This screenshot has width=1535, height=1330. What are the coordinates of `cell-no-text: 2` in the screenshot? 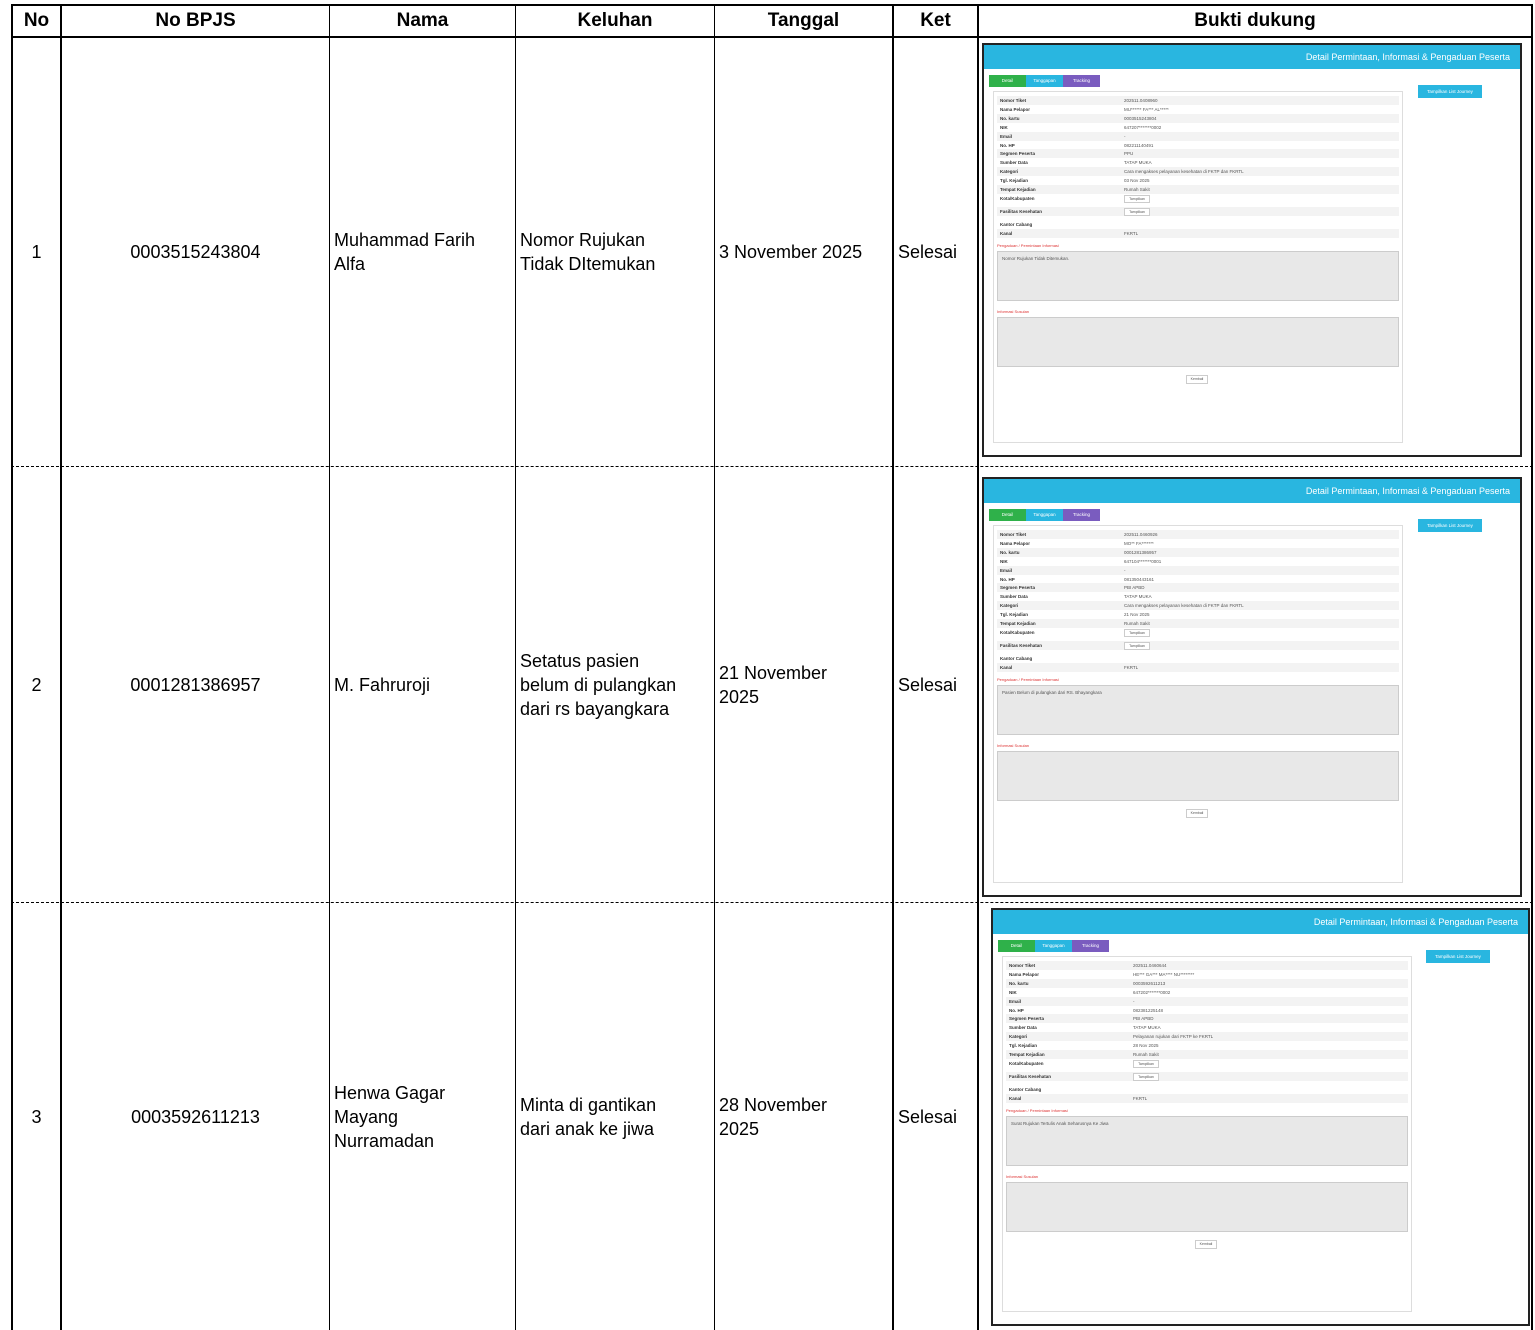 It's located at (36, 684).